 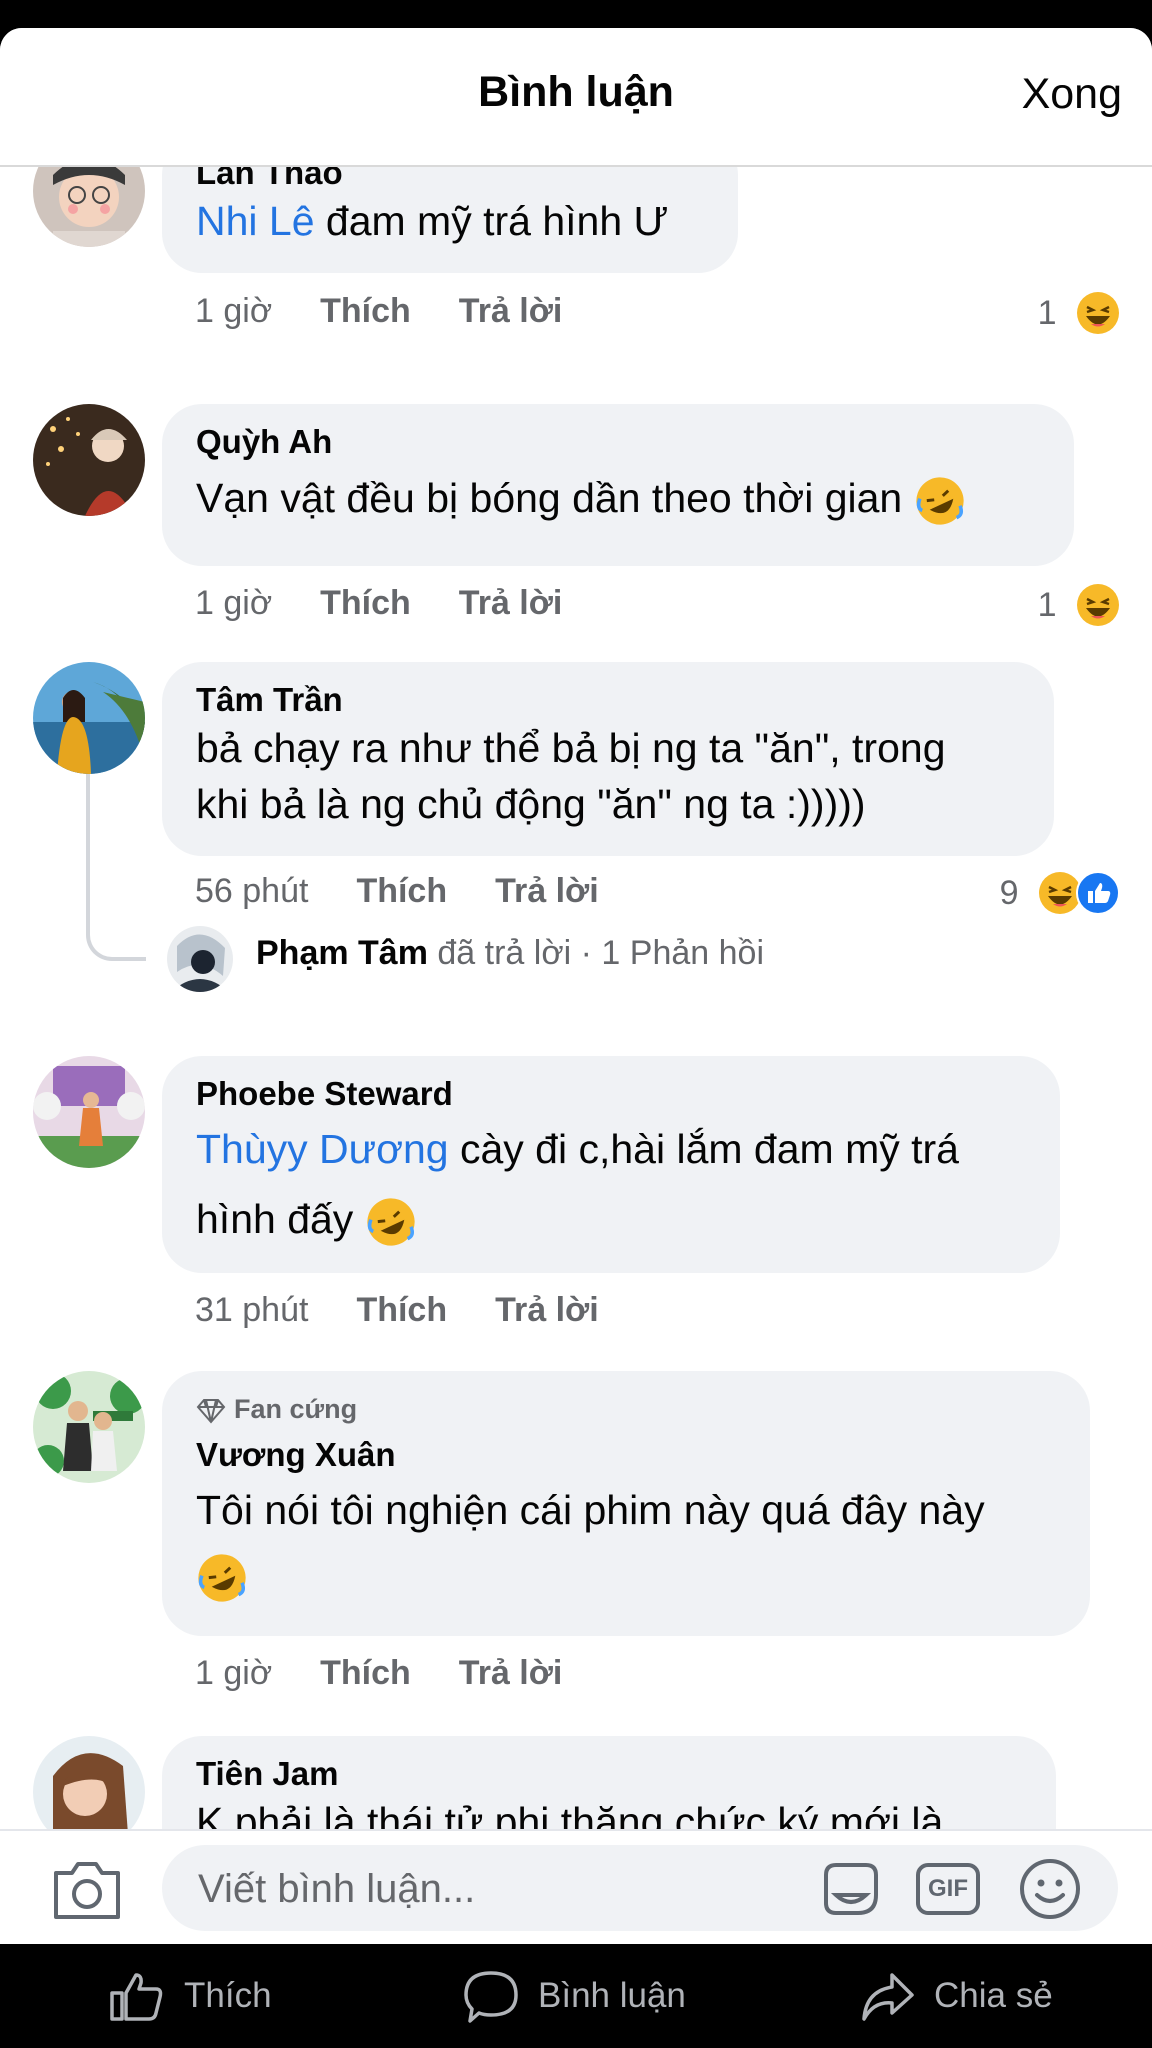 I want to click on reaction-count: 9, so click(x=1009, y=893).